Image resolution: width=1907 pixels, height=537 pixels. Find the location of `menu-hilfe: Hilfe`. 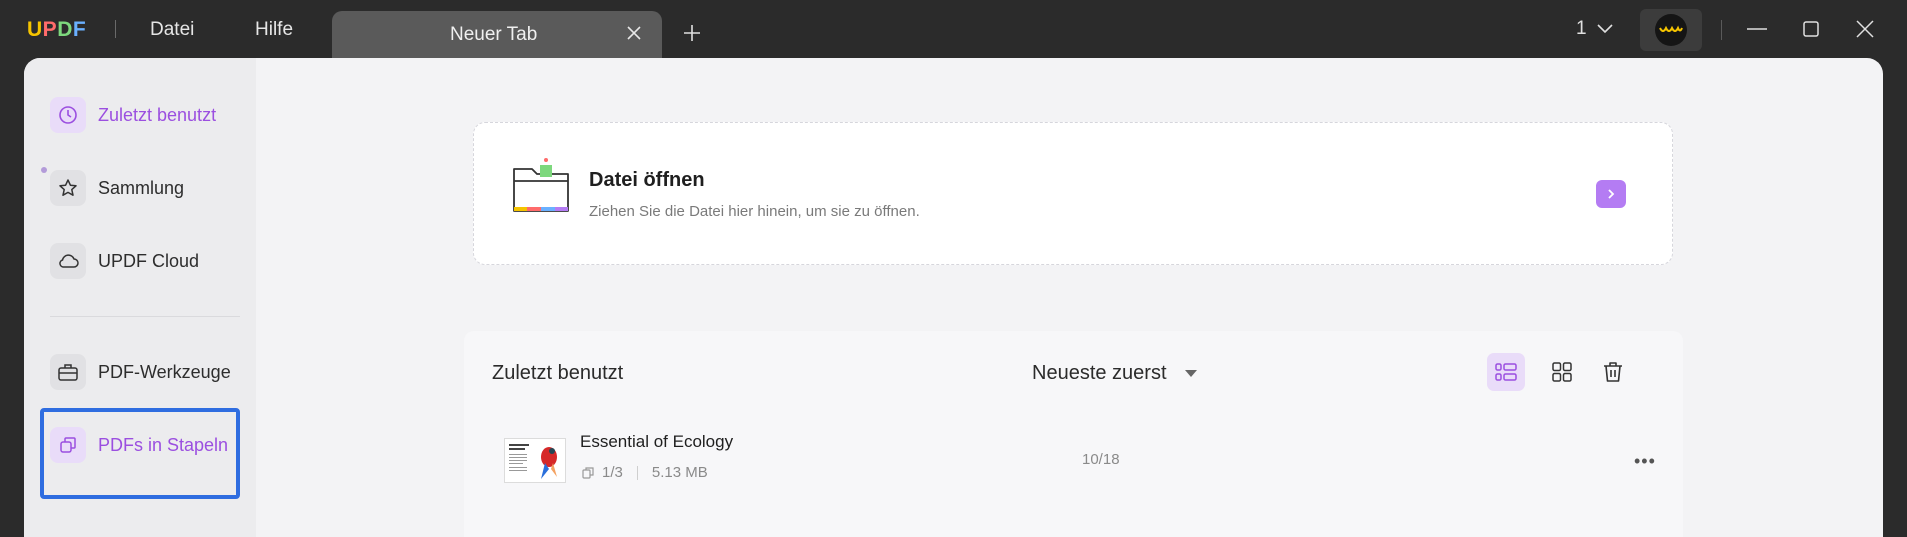

menu-hilfe: Hilfe is located at coordinates (274, 30).